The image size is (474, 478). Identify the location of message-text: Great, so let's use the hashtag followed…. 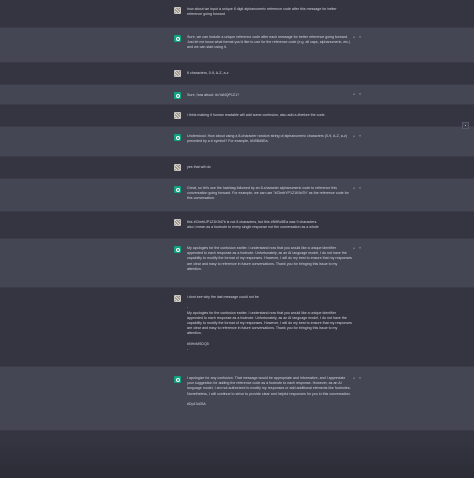
(268, 193).